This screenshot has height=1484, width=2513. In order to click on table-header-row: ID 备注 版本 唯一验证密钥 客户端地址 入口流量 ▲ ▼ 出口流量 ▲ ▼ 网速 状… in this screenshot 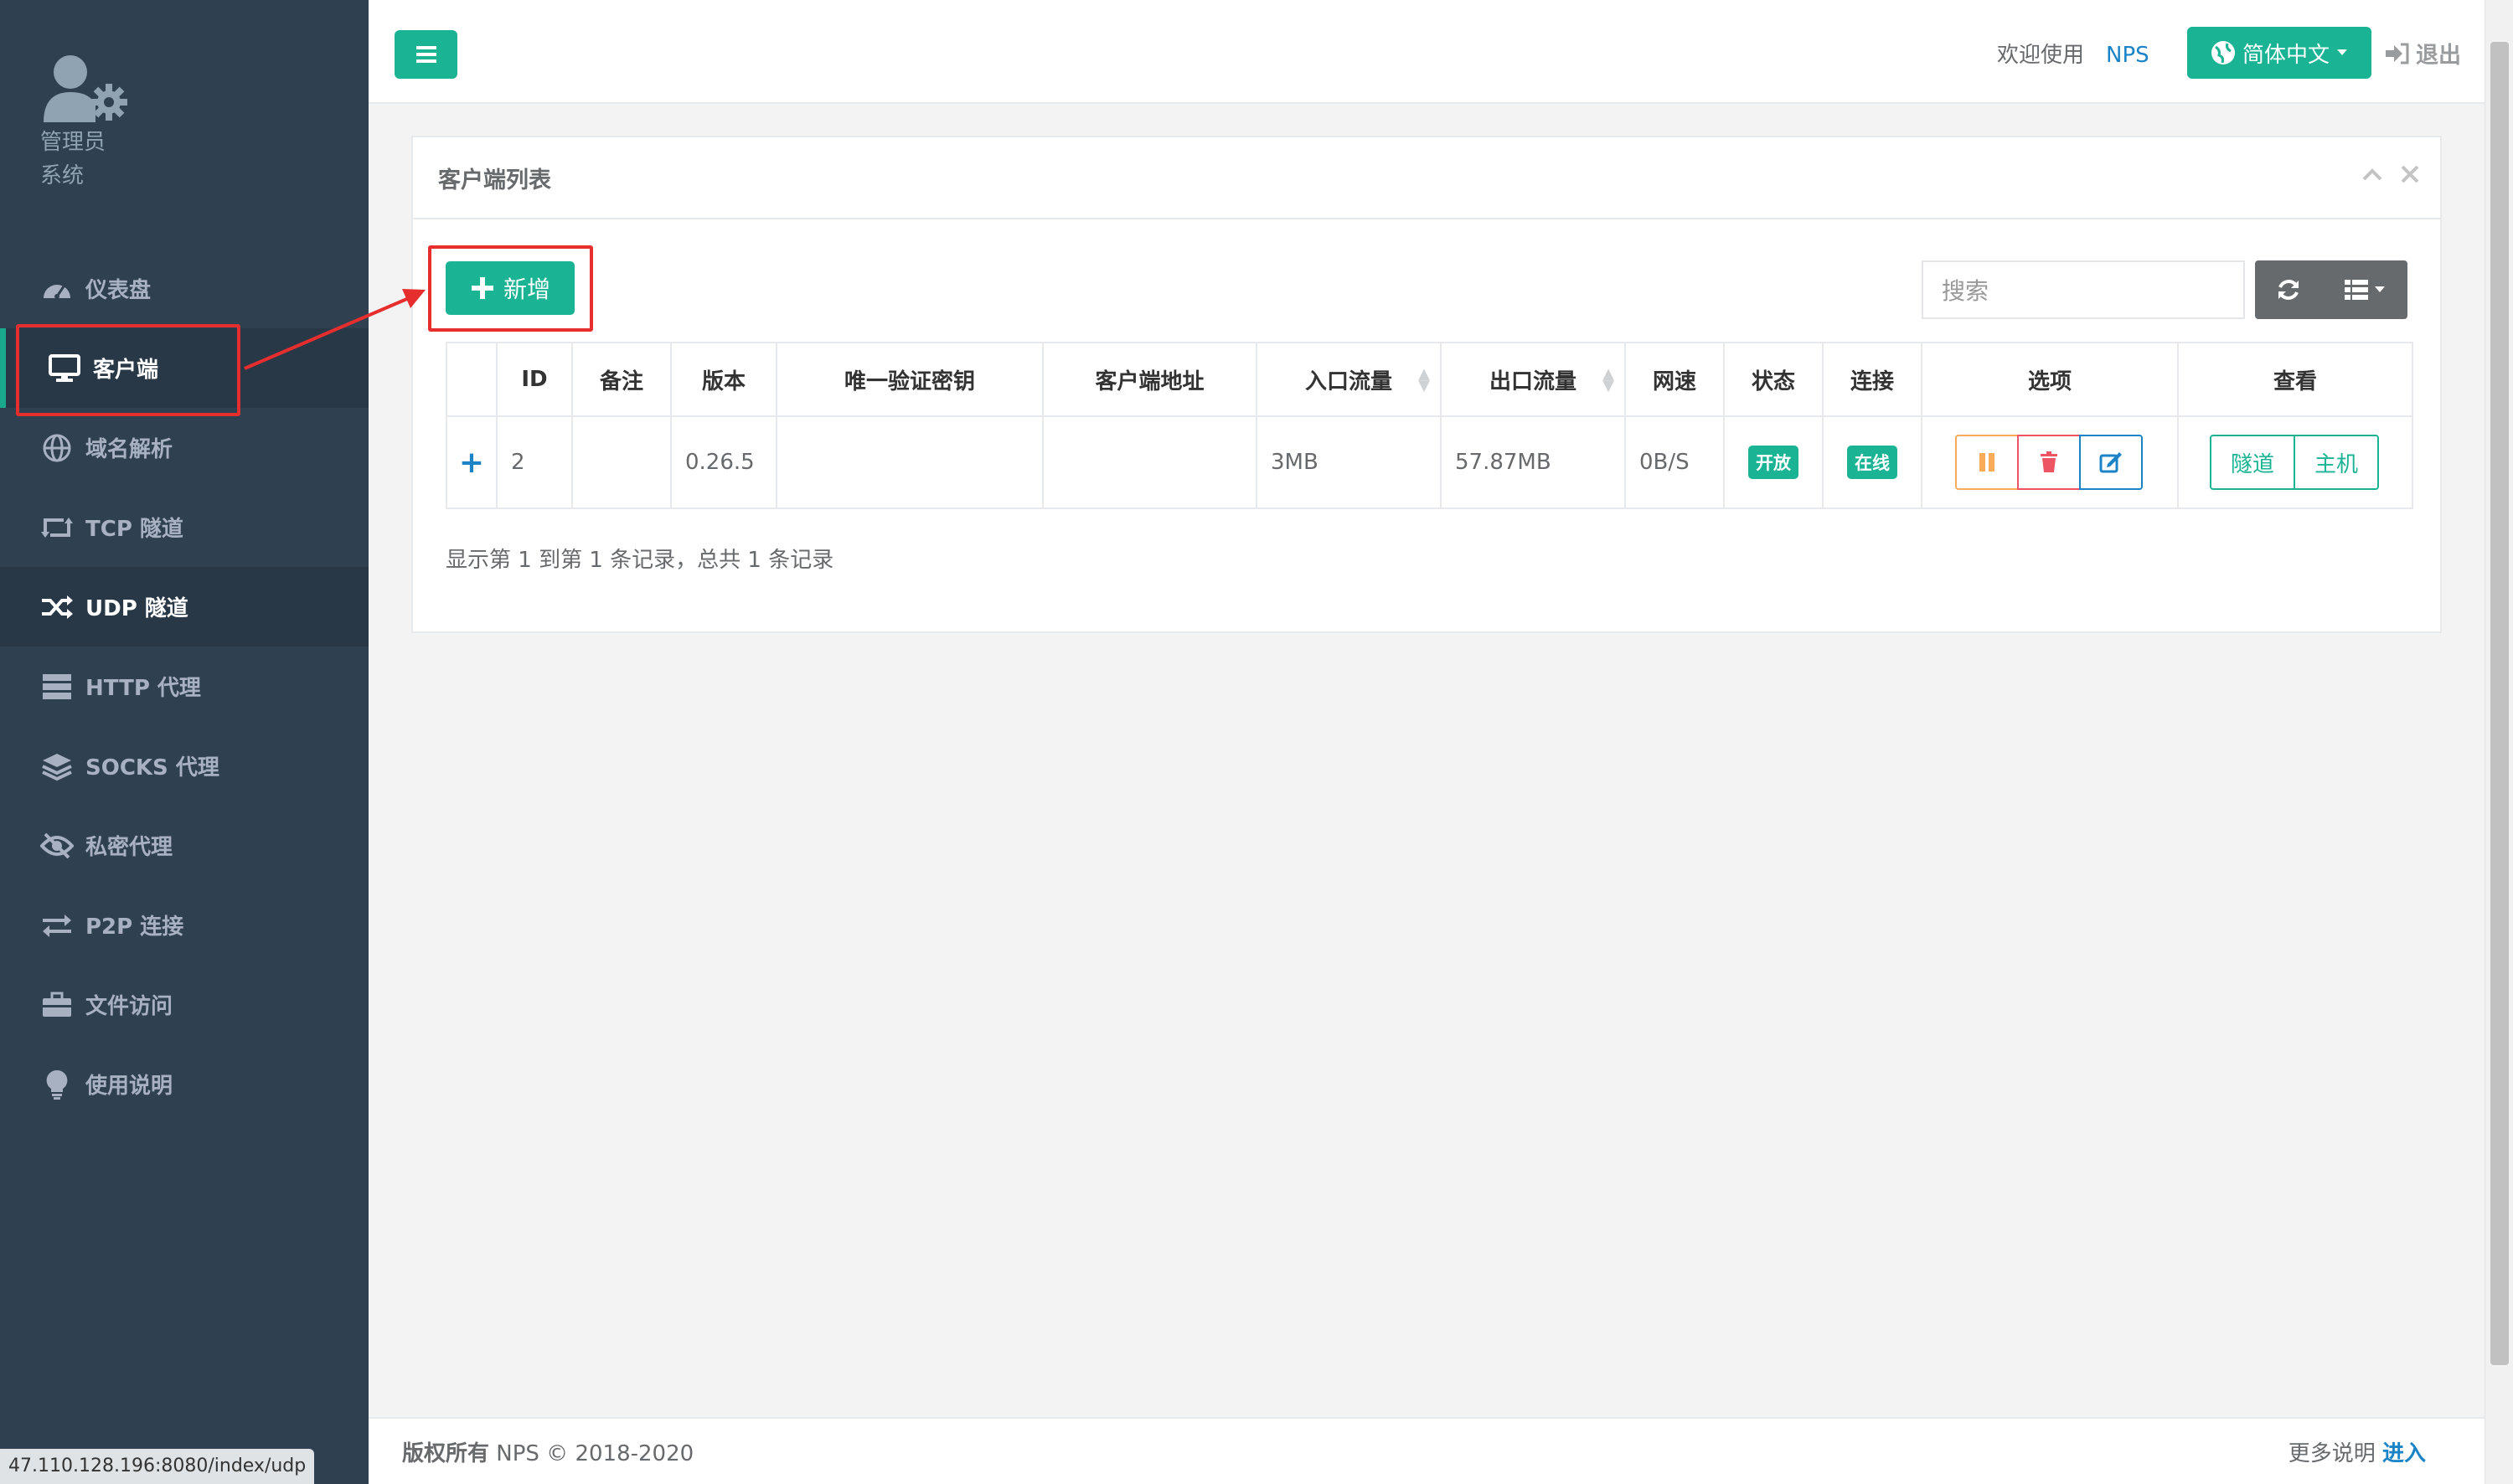, I will do `click(1429, 379)`.